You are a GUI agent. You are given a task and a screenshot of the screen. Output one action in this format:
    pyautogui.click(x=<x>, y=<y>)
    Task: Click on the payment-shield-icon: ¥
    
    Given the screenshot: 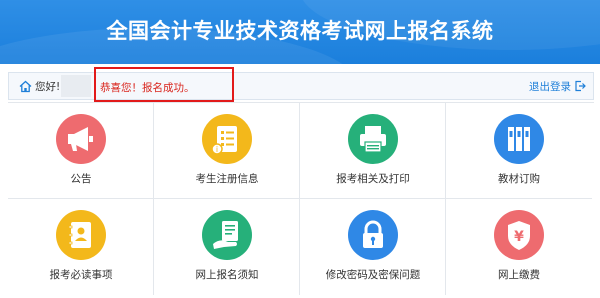 What is the action you would take?
    pyautogui.click(x=519, y=235)
    